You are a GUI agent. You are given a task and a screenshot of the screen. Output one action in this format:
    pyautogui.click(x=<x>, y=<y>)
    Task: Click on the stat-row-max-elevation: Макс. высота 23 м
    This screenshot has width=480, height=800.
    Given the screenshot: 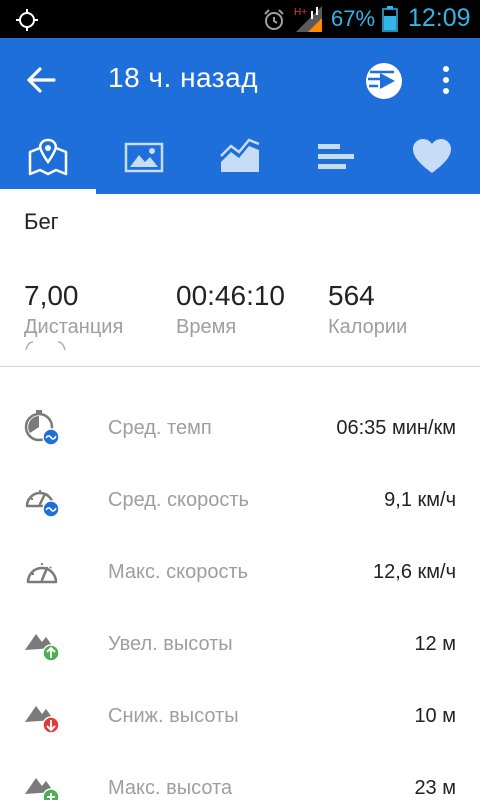 What is the action you would take?
    pyautogui.click(x=240, y=776)
    